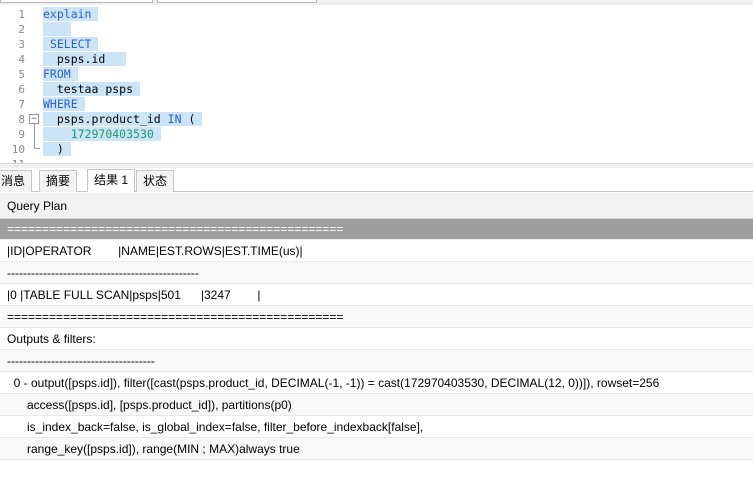 The image size is (753, 483). I want to click on keyword-from: FROM, so click(57, 74).